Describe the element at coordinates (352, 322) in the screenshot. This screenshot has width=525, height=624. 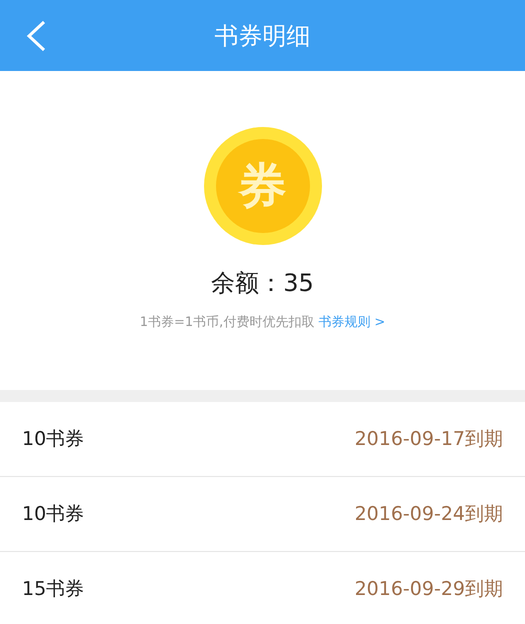
I see `rules-link: 书券规则 >` at that location.